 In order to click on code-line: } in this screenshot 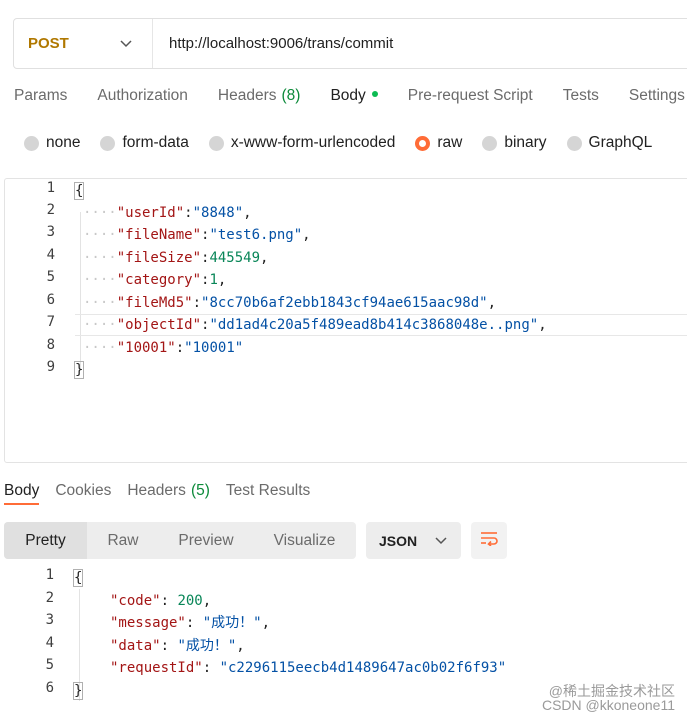, I will do `click(79, 370)`.